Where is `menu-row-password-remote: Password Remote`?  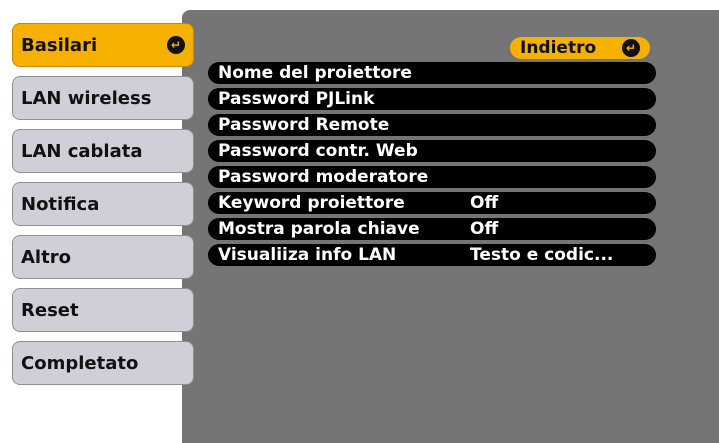 menu-row-password-remote: Password Remote is located at coordinates (432, 125).